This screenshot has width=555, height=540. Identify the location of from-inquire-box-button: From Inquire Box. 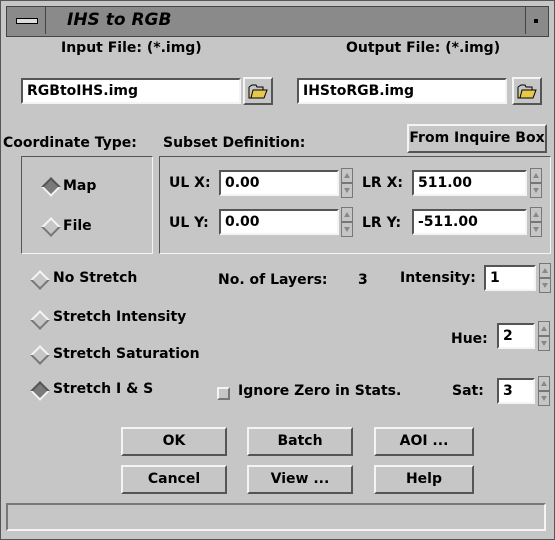
(477, 138).